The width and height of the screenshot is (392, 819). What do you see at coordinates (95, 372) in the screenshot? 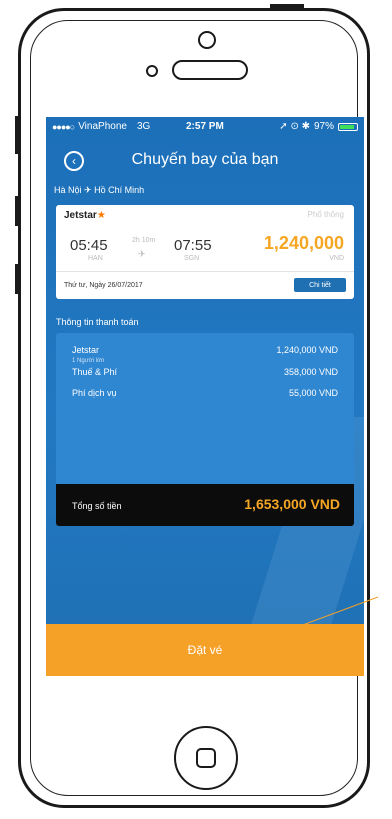
I see `payment-row-label: Thuế & Phí` at bounding box center [95, 372].